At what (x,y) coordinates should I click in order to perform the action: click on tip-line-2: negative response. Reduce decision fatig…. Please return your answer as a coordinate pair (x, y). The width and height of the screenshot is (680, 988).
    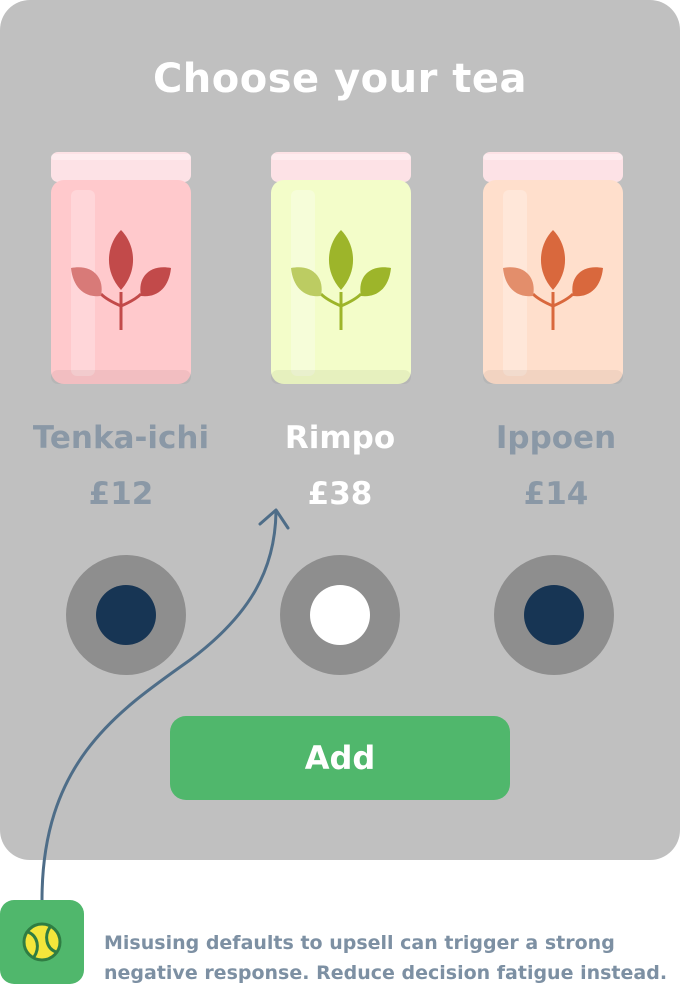
    Looking at the image, I should click on (386, 973).